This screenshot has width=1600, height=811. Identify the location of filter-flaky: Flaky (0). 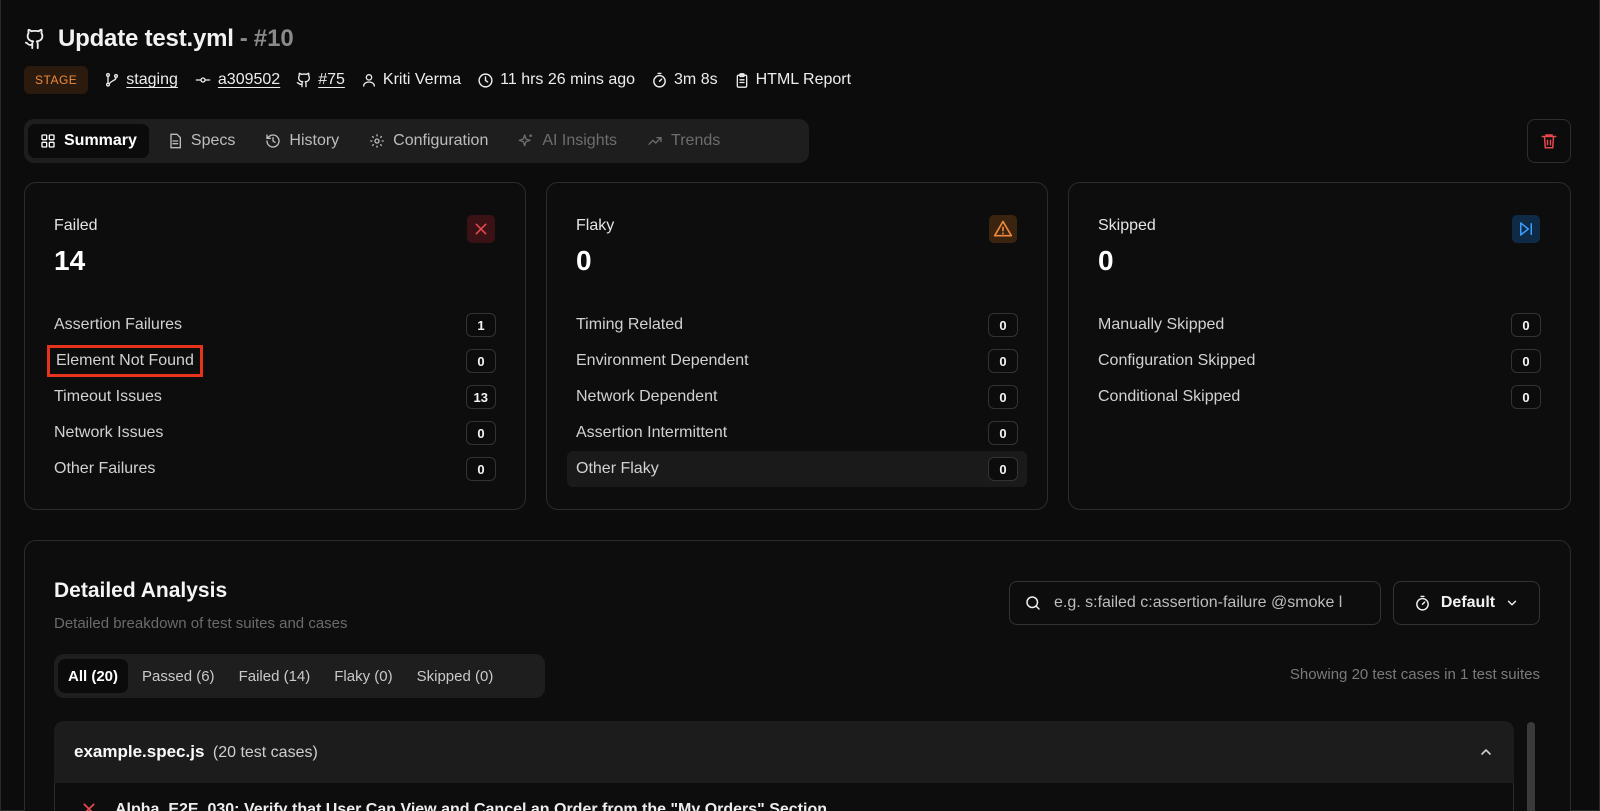
(363, 676).